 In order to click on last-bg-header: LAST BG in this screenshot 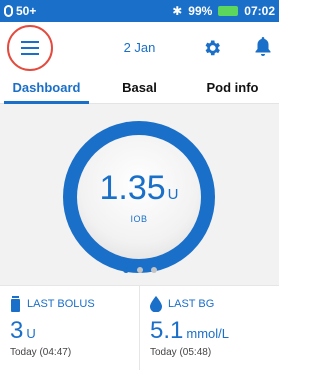, I will do `click(214, 304)`.